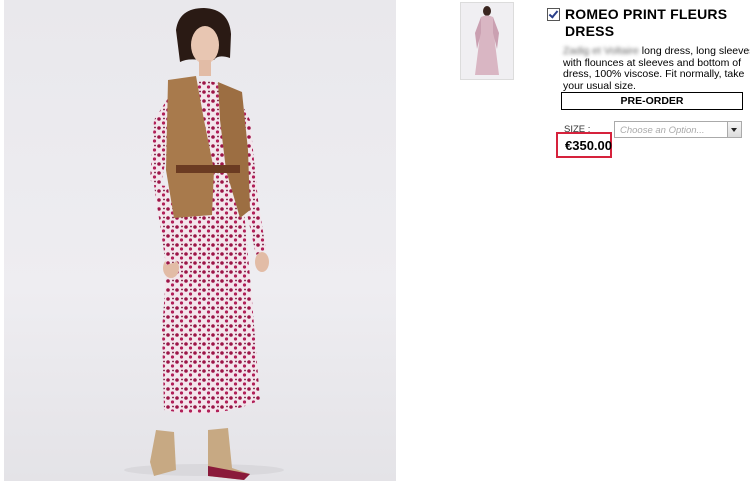  I want to click on chevron-down-icon, so click(734, 129).